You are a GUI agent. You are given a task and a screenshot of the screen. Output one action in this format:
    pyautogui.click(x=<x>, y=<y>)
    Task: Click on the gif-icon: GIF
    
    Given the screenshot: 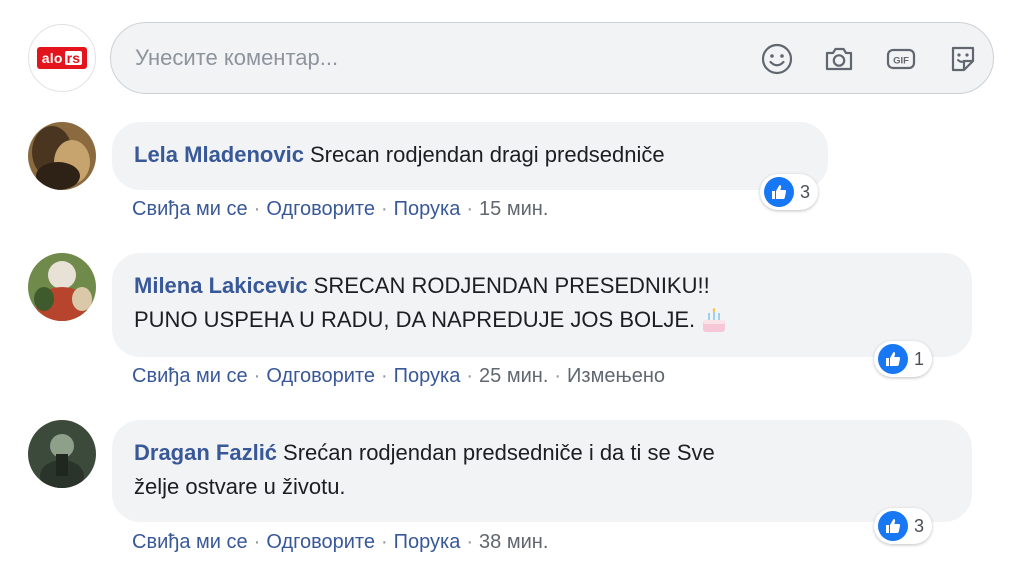 What is the action you would take?
    pyautogui.click(x=901, y=59)
    